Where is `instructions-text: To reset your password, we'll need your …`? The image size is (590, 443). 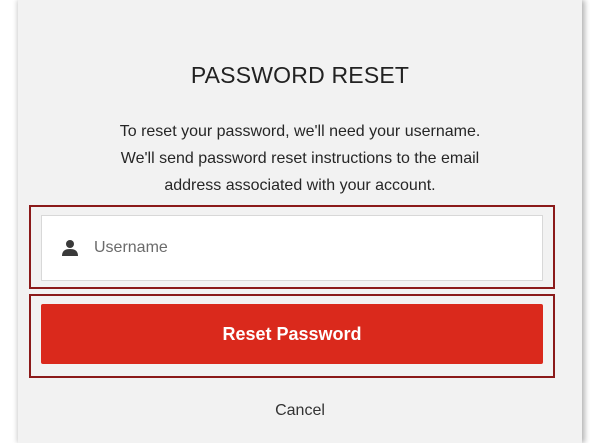 instructions-text: To reset your password, we'll need your … is located at coordinates (300, 158).